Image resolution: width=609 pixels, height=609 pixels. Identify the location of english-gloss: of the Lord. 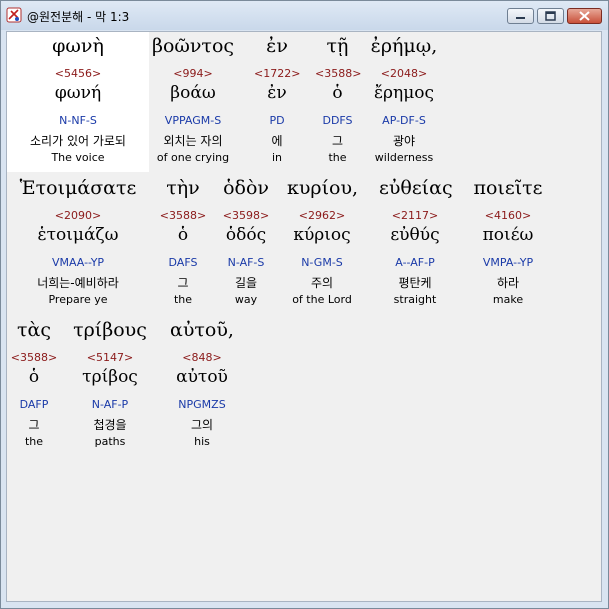
(322, 299).